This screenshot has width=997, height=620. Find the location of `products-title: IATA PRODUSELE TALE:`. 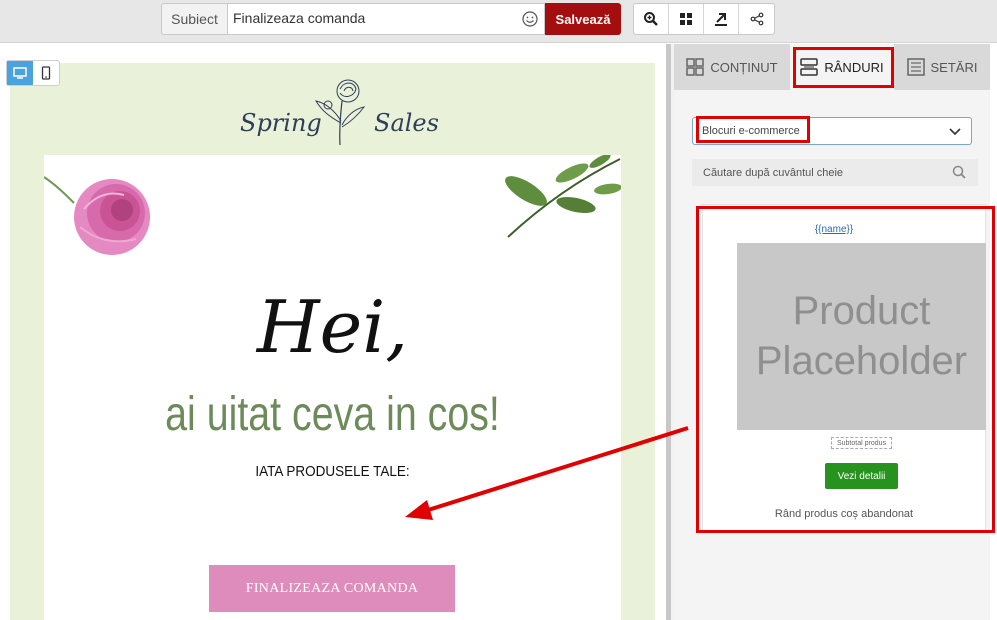

products-title: IATA PRODUSELE TALE: is located at coordinates (332, 471).